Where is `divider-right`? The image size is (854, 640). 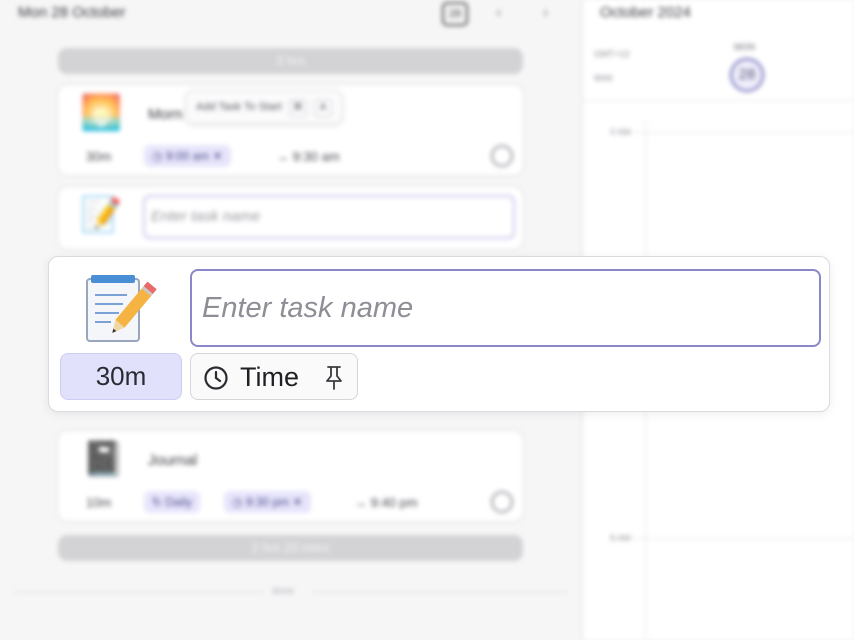 divider-right is located at coordinates (440, 592).